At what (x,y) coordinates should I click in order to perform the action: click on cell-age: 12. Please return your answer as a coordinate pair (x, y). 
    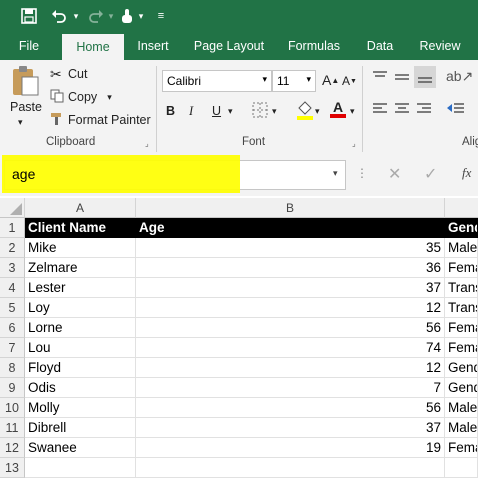
    Looking at the image, I should click on (290, 308).